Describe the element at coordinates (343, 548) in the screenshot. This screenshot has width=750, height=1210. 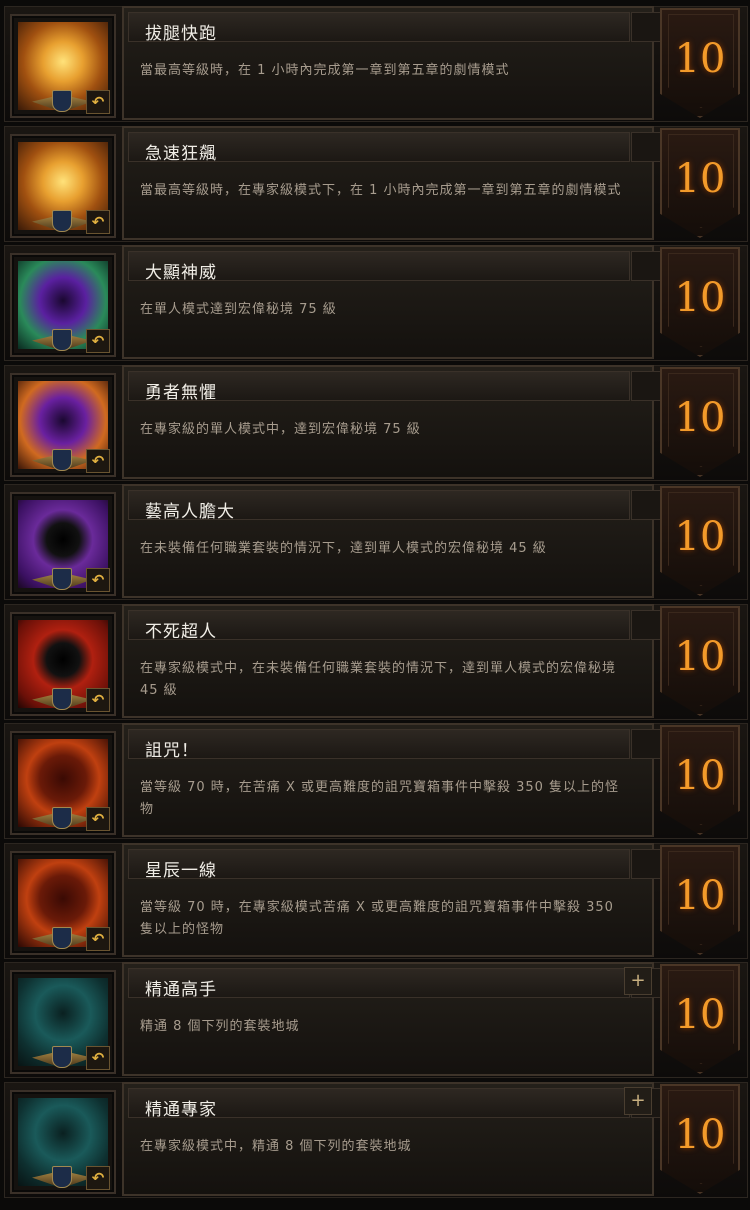
I see `achievement-description: 在未裝備任何職業套裝的情況下，達到單人模式的宏偉秘境 45 級` at that location.